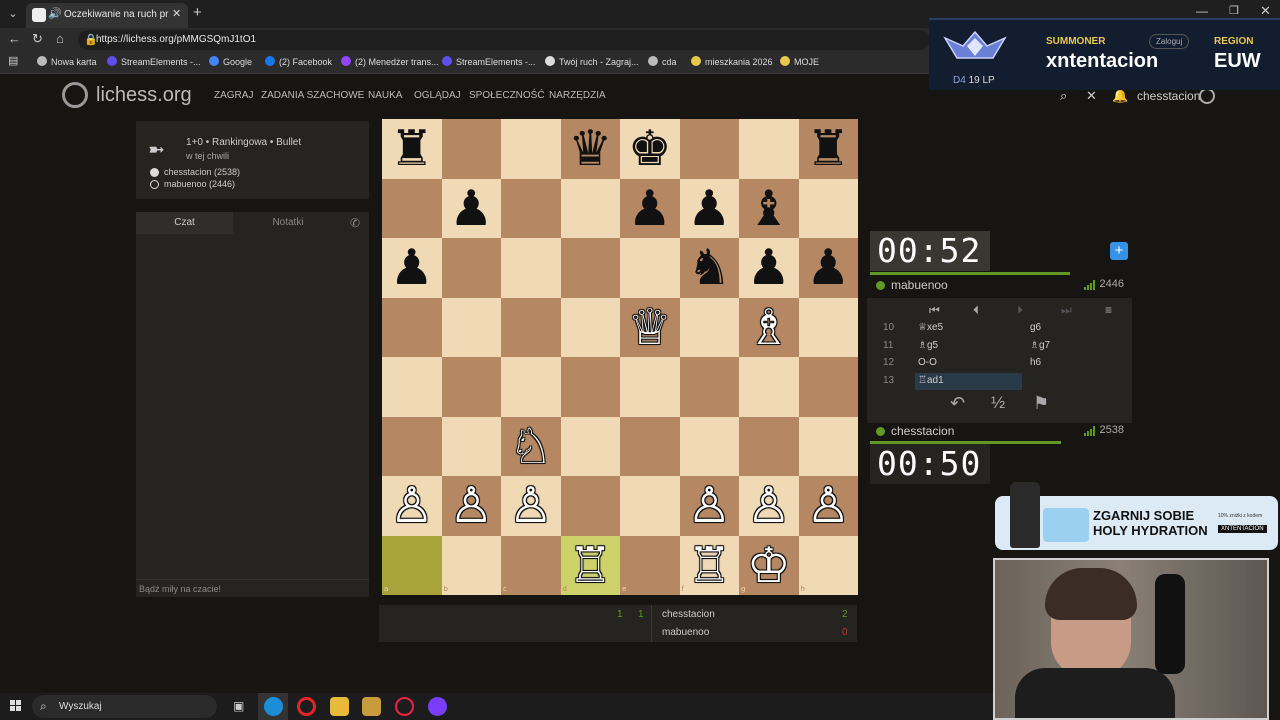 This screenshot has width=1280, height=720. Describe the element at coordinates (412, 387) in the screenshot. I see `square-a4` at that location.